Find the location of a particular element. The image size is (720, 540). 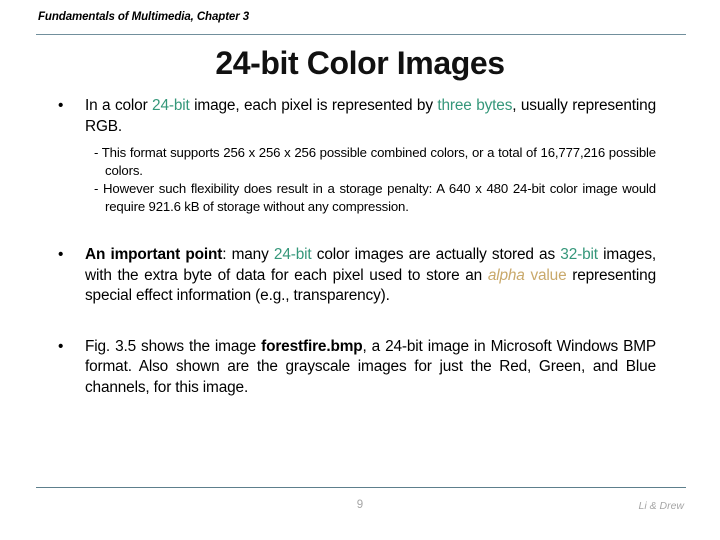

text-segment: three bytes is located at coordinates (475, 105).